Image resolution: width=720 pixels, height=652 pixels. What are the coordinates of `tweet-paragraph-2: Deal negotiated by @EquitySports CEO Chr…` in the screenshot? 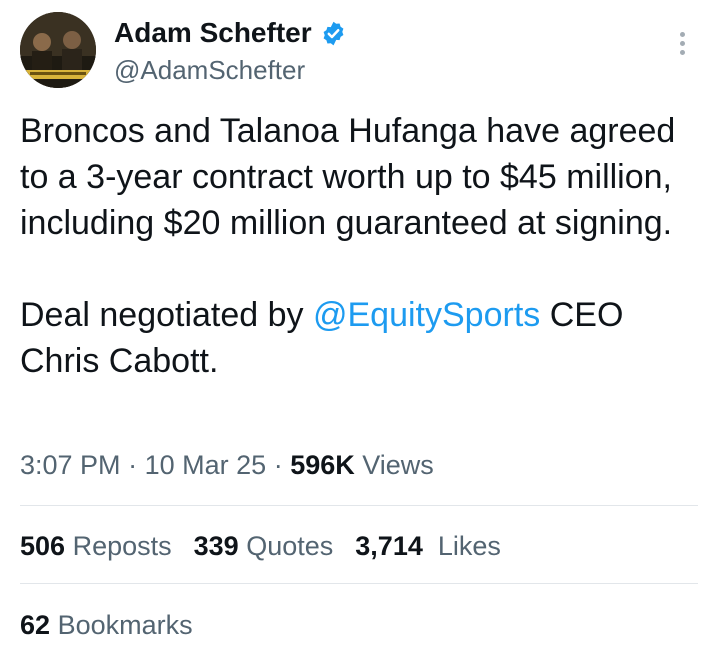 It's located at (360, 338).